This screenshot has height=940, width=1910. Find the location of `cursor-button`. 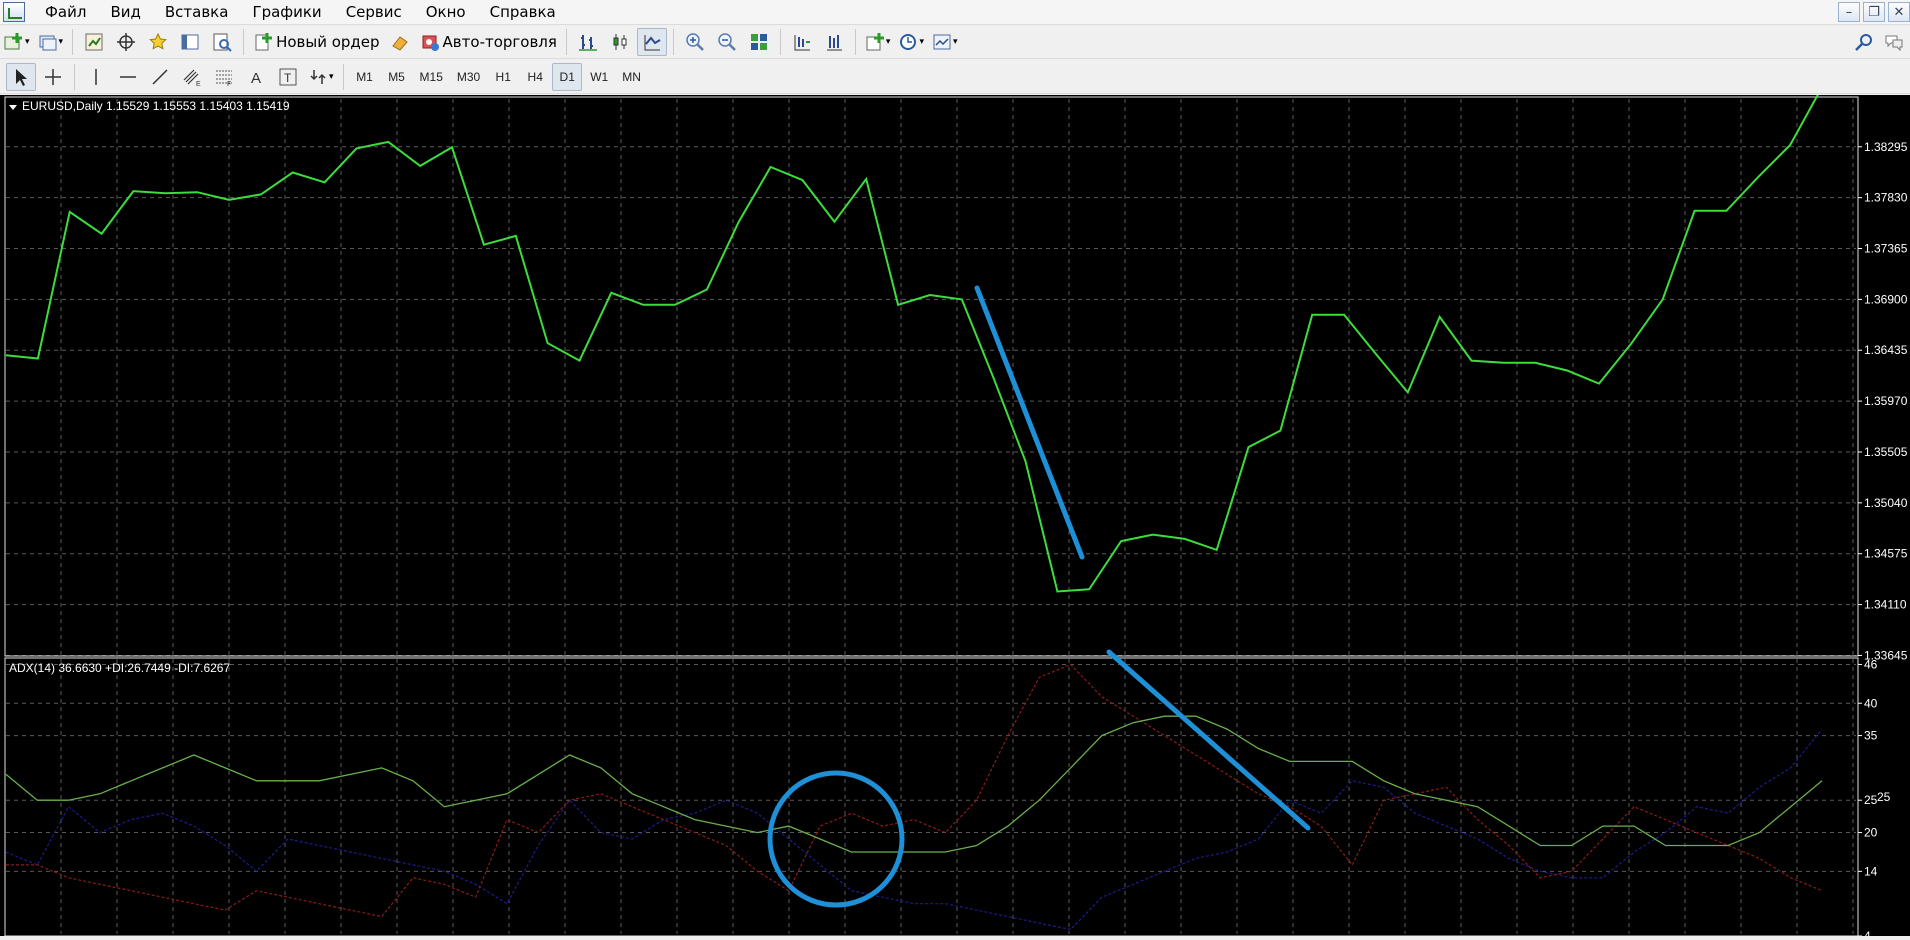

cursor-button is located at coordinates (21, 76).